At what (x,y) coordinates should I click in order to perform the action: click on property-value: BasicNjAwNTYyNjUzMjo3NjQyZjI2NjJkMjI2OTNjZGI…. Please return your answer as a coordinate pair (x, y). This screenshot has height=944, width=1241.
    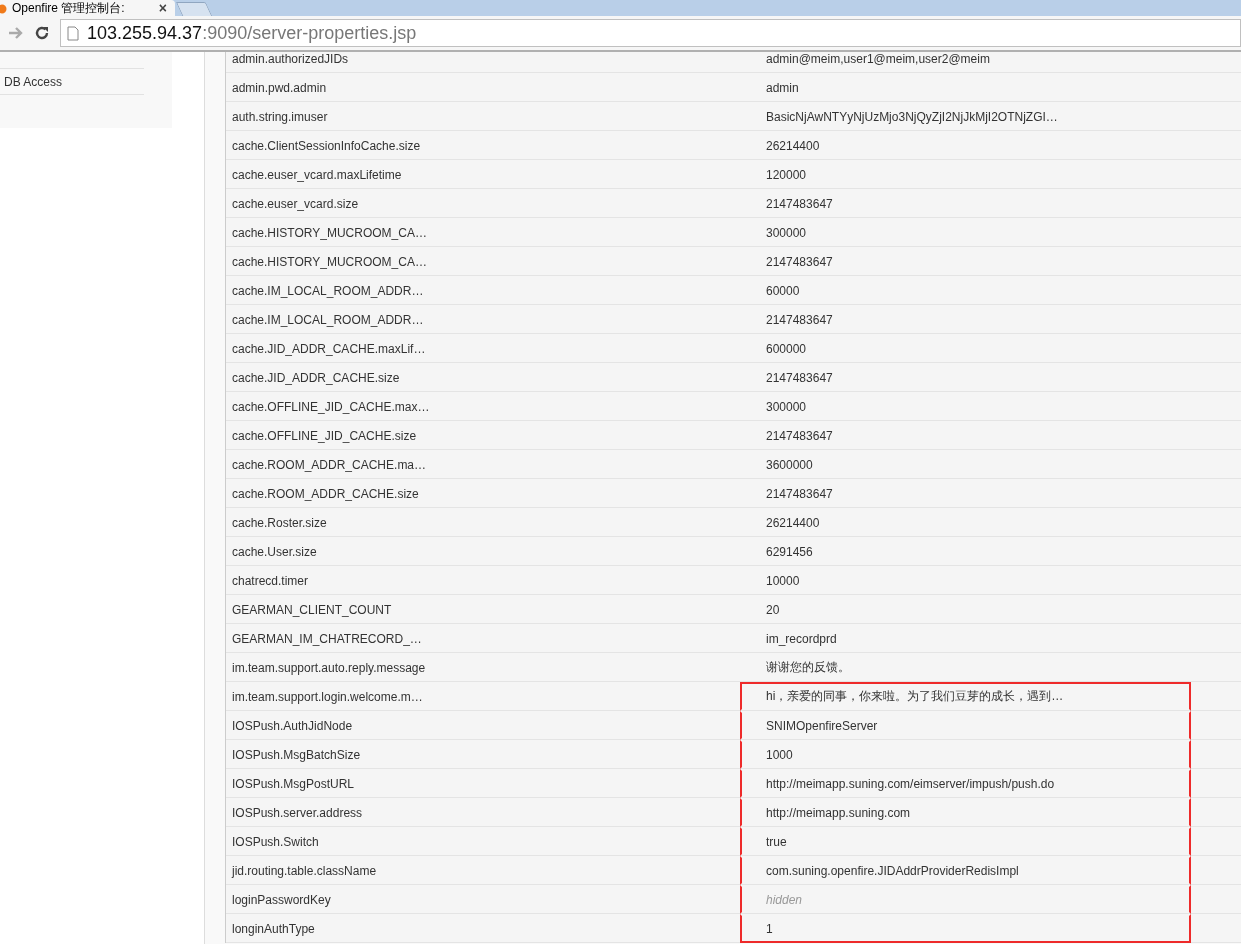
    Looking at the image, I should click on (912, 117).